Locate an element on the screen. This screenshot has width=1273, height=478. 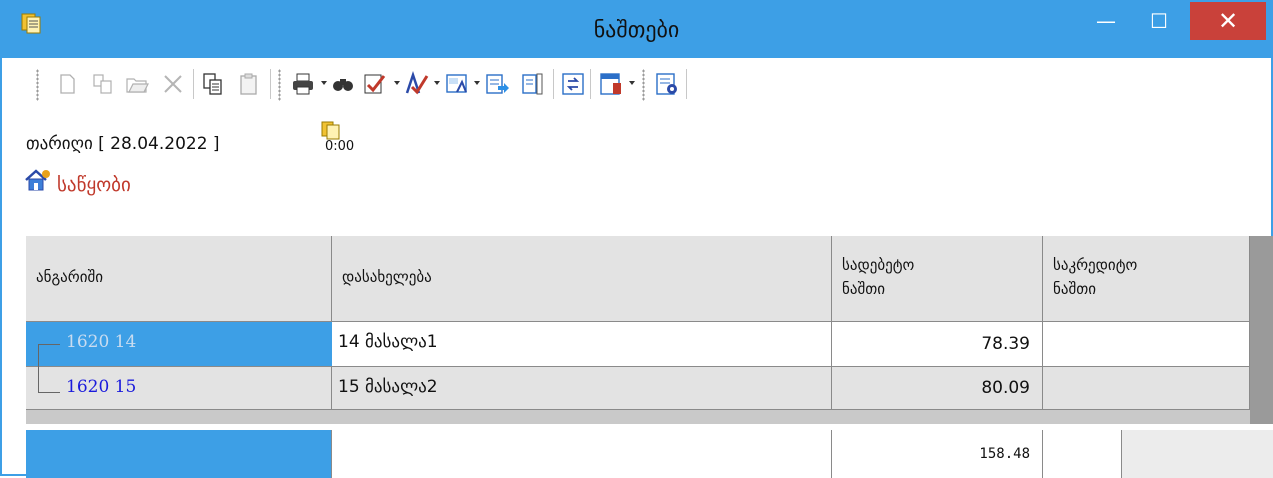
grid-empty-area is located at coordinates (638, 417).